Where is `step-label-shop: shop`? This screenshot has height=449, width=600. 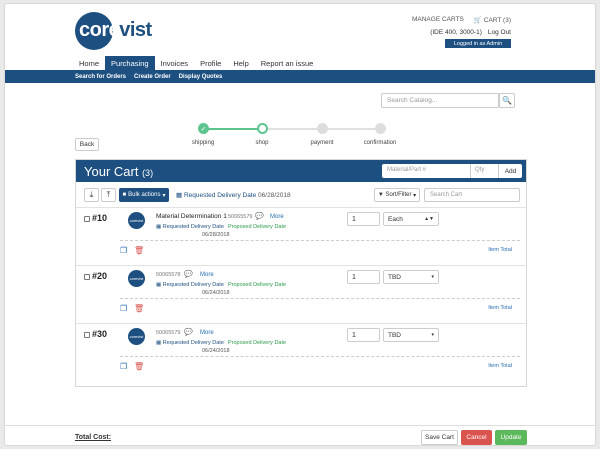
step-label-shop: shop is located at coordinates (262, 143).